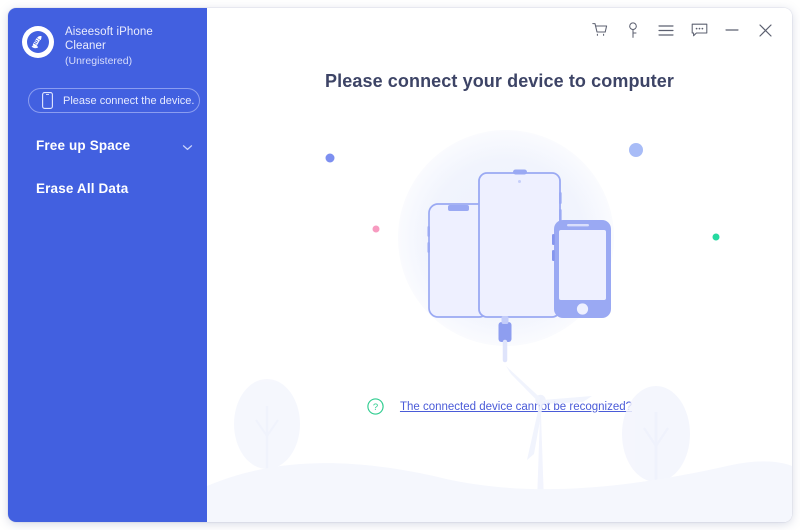 The width and height of the screenshot is (800, 530). I want to click on broom-icon, so click(38, 42).